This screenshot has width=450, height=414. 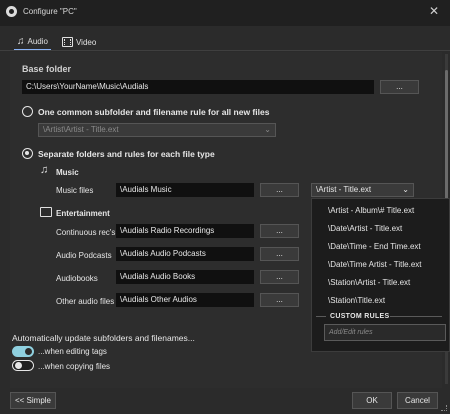 I want to click on continuous-recs-field: \Audials Radio Recordings, so click(x=185, y=231).